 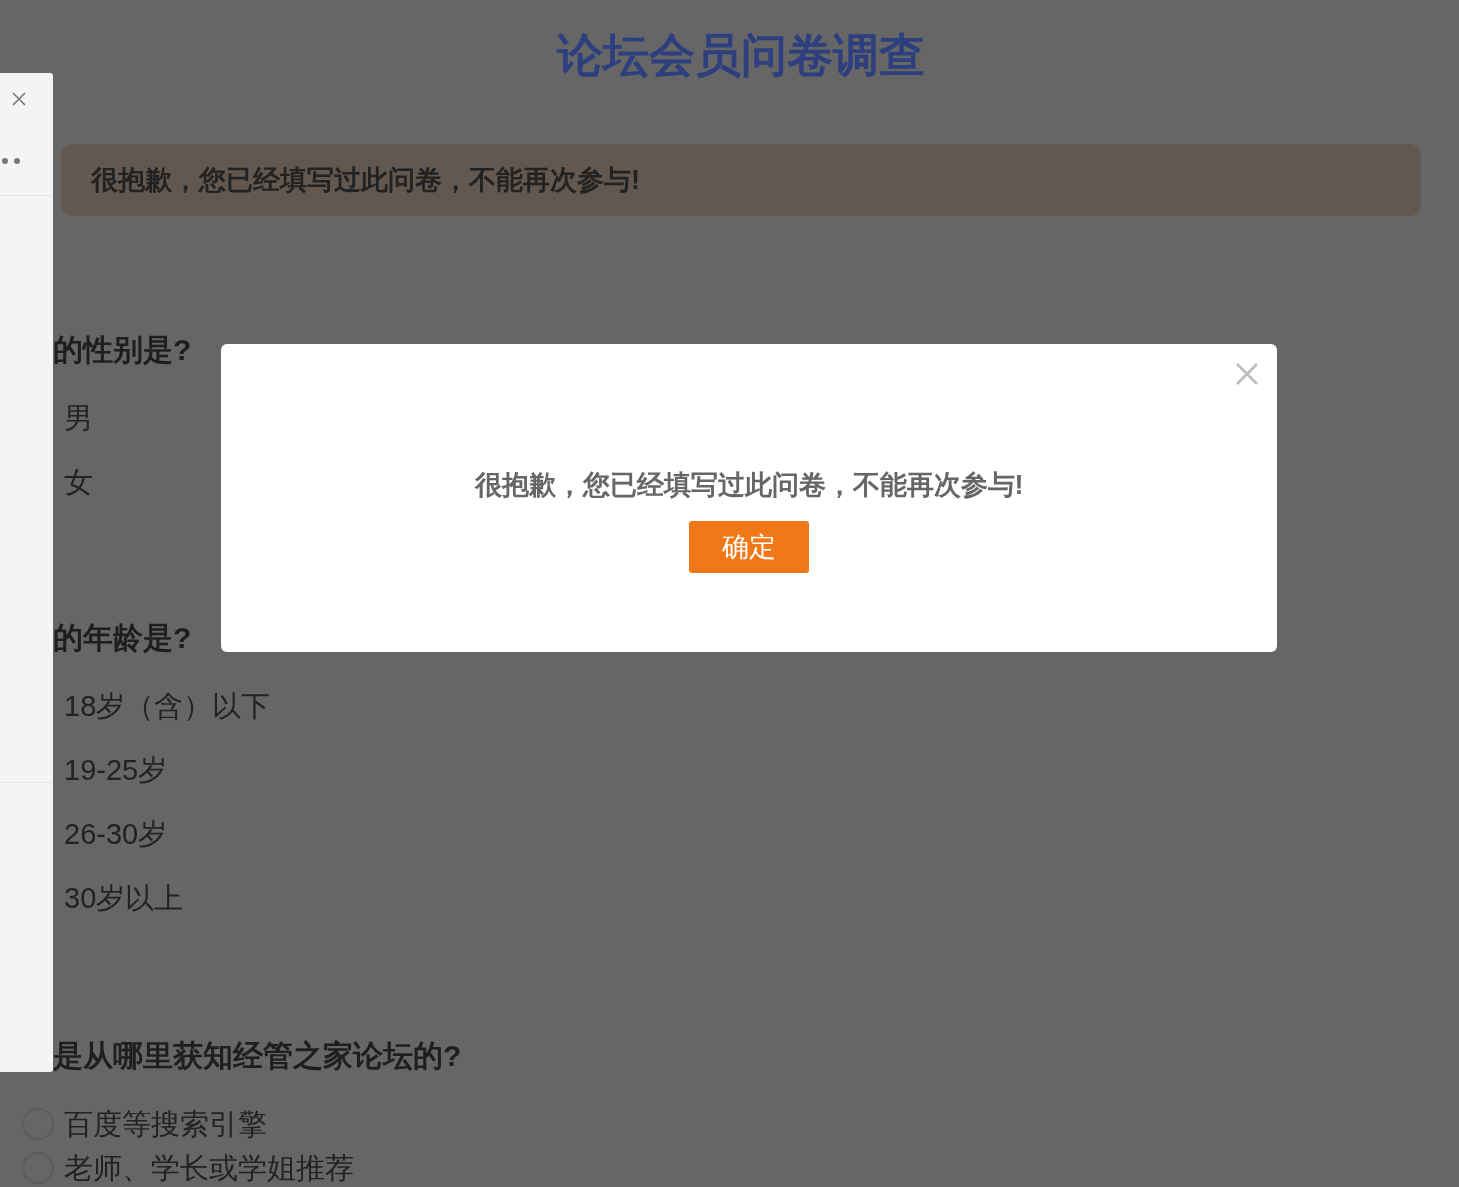 I want to click on option-label: 30岁以上, so click(x=124, y=898).